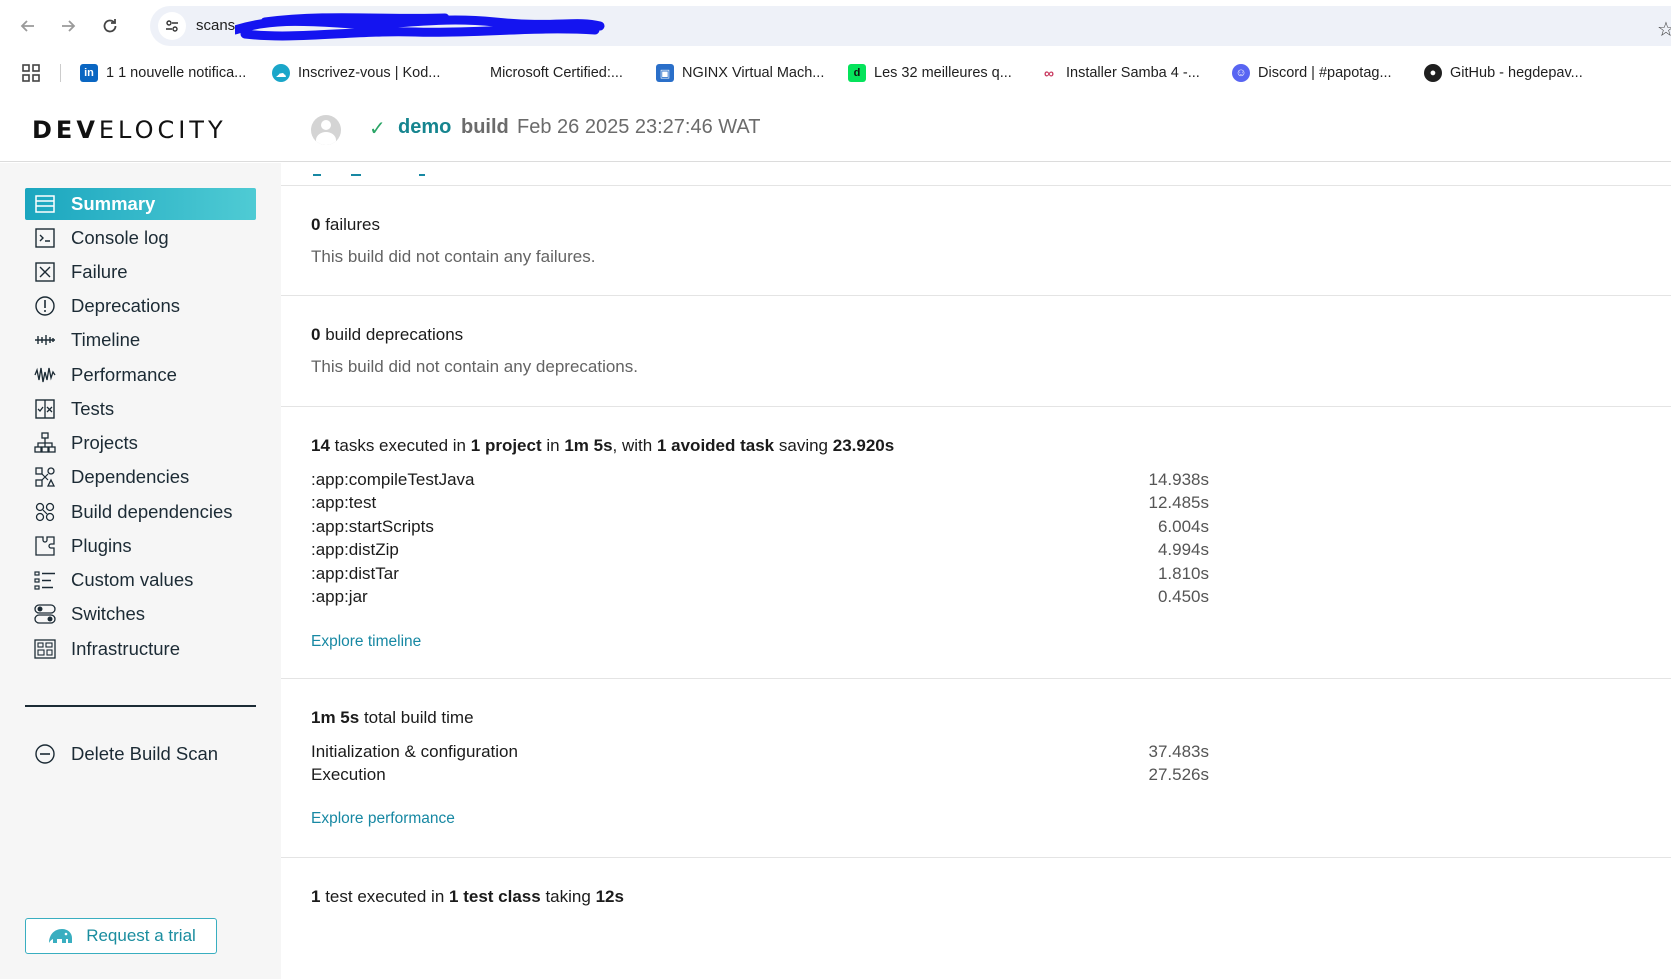 This screenshot has width=1671, height=979. What do you see at coordinates (857, 73) in the screenshot?
I see `datacamp-icon: d` at bounding box center [857, 73].